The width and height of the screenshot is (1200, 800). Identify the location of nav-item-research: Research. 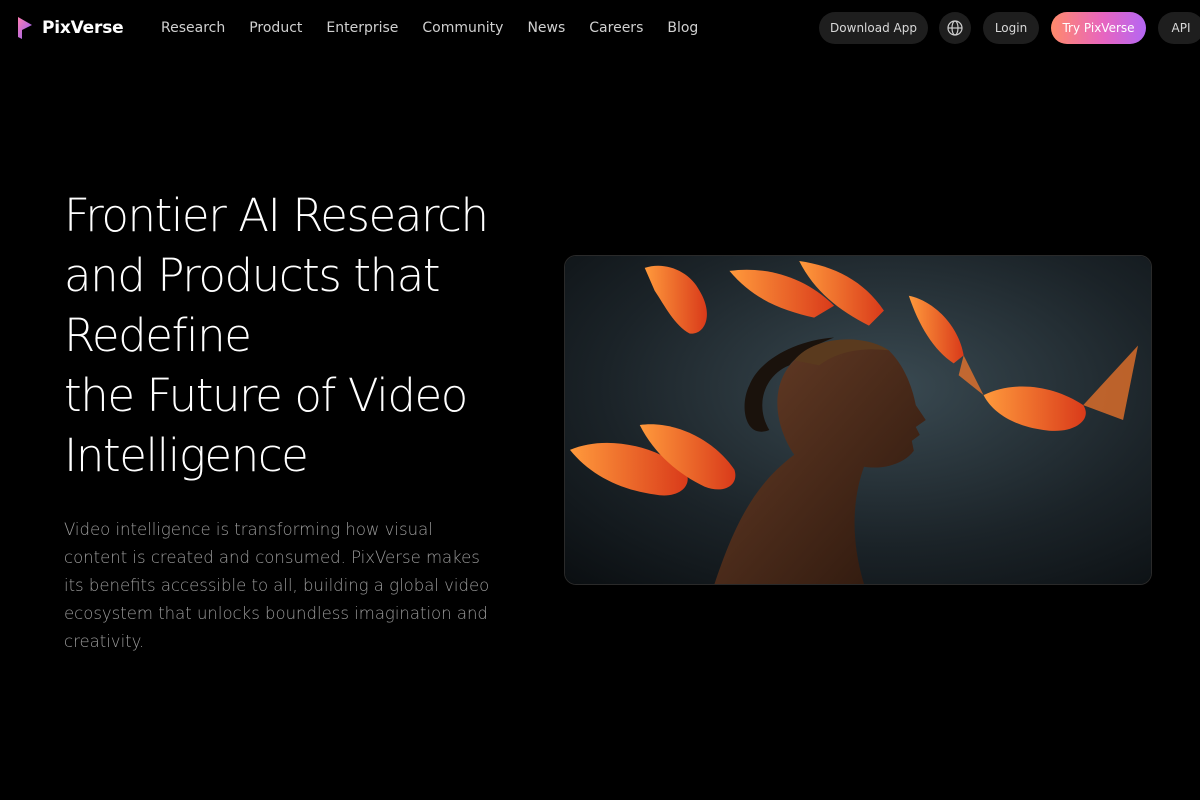
(193, 28).